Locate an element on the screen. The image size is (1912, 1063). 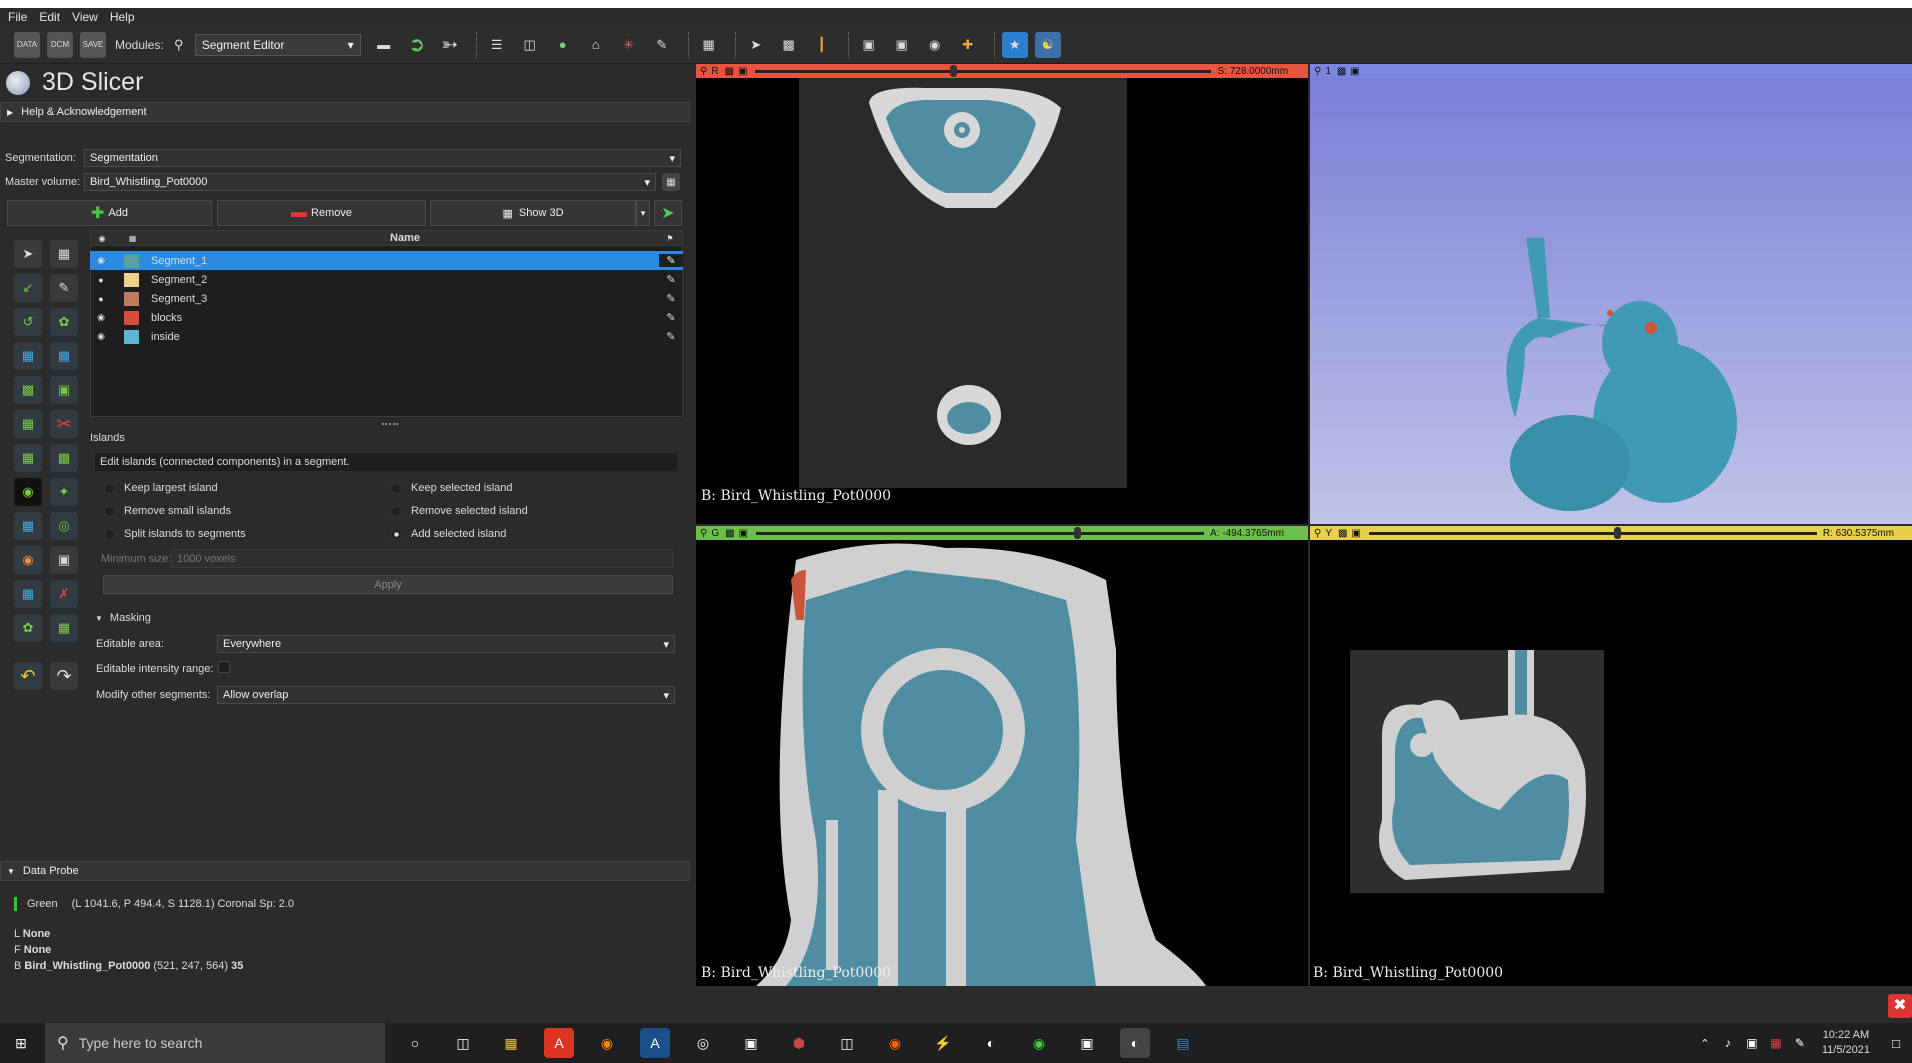
error-log-icon: ✖ is located at coordinates (1900, 1006).